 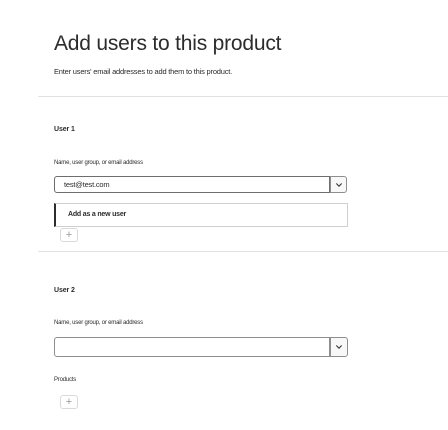 What do you see at coordinates (192, 347) in the screenshot?
I see `user2-input` at bounding box center [192, 347].